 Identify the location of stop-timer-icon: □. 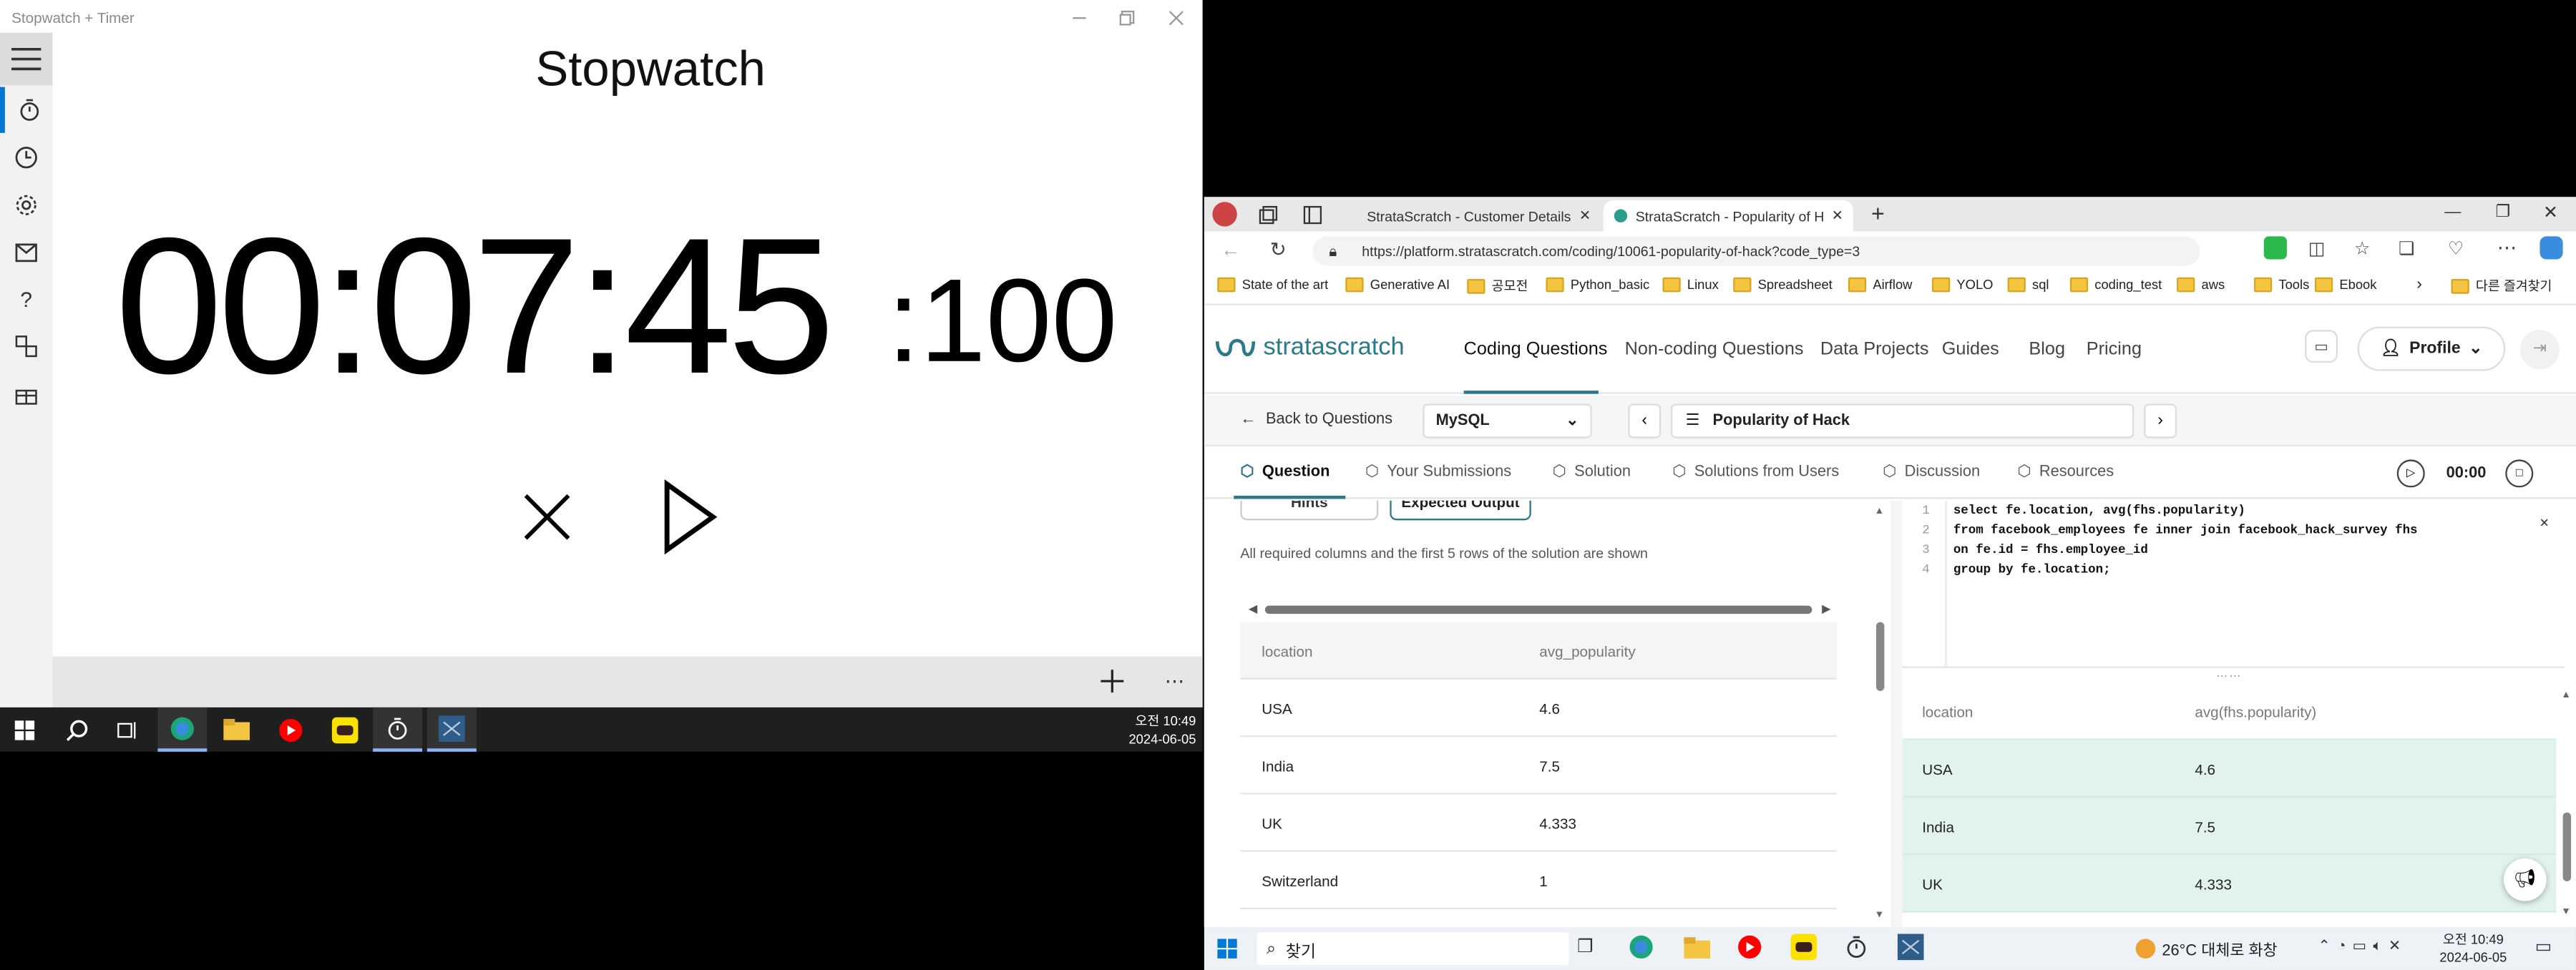
(2519, 473).